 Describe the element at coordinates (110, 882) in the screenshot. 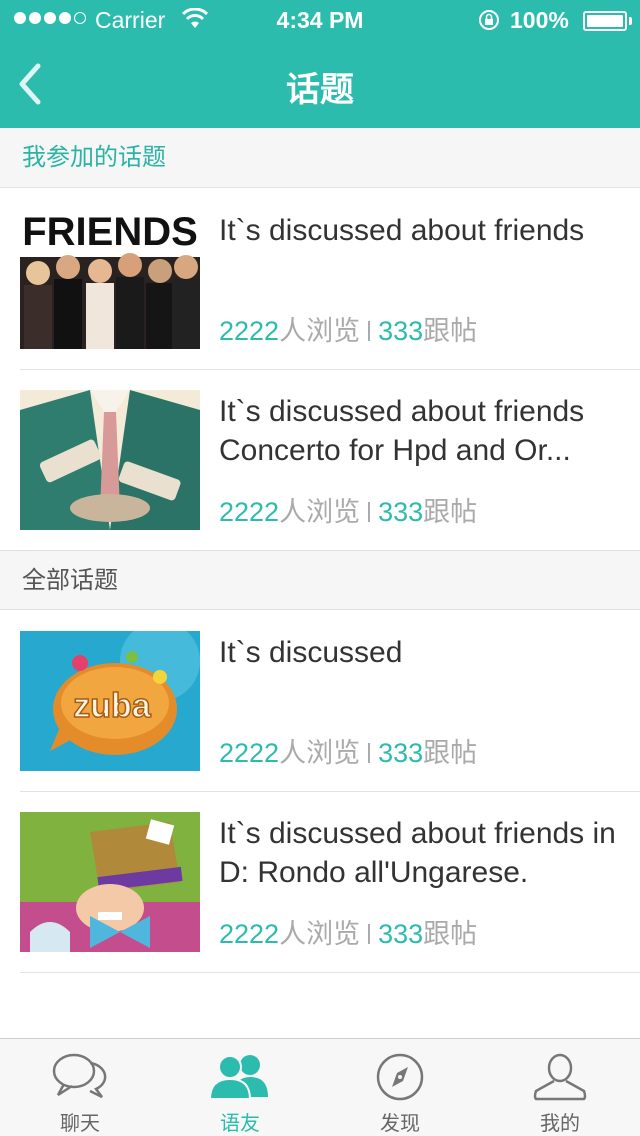

I see `mad-hatter-thumbnail` at that location.